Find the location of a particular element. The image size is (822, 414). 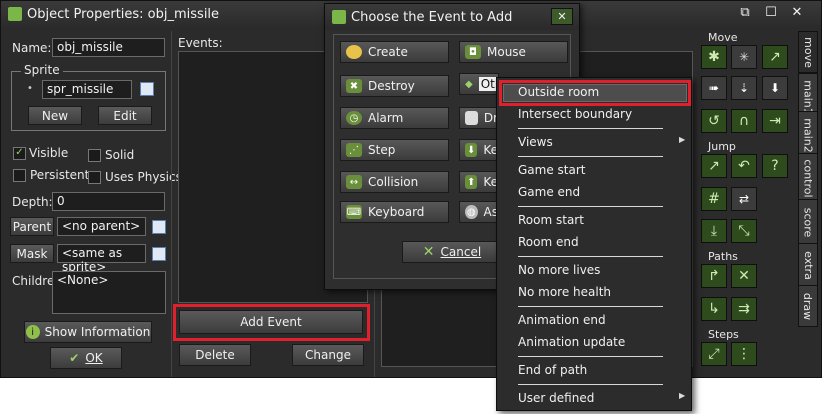

change-button: Change is located at coordinates (328, 355).